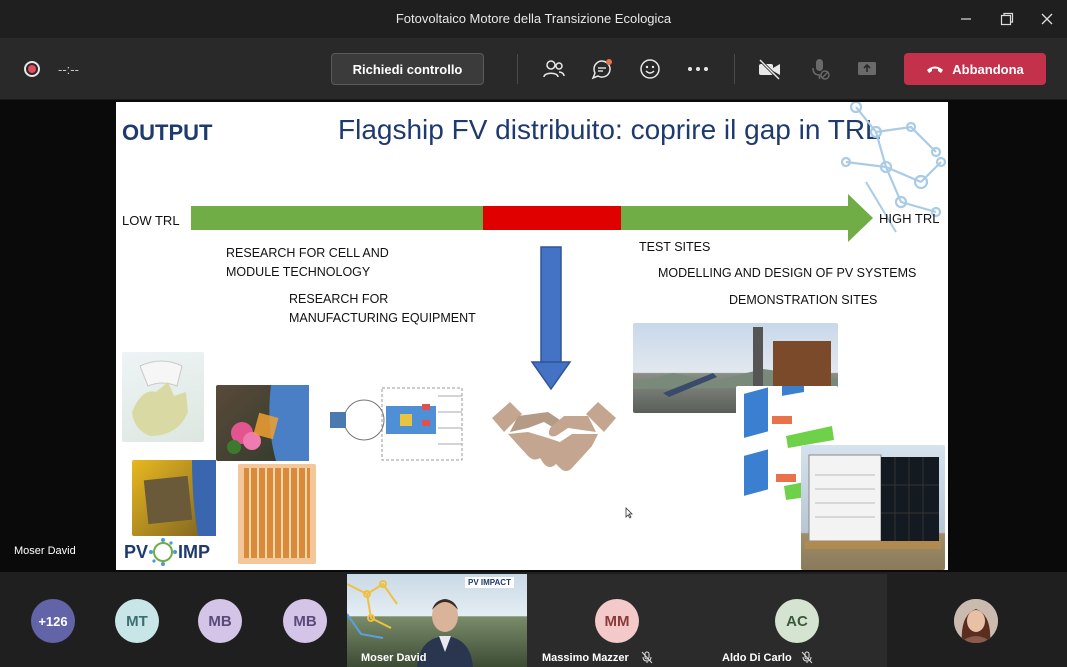 This screenshot has height=667, width=1067. What do you see at coordinates (372, 609) in the screenshot?
I see `network-decoration` at bounding box center [372, 609].